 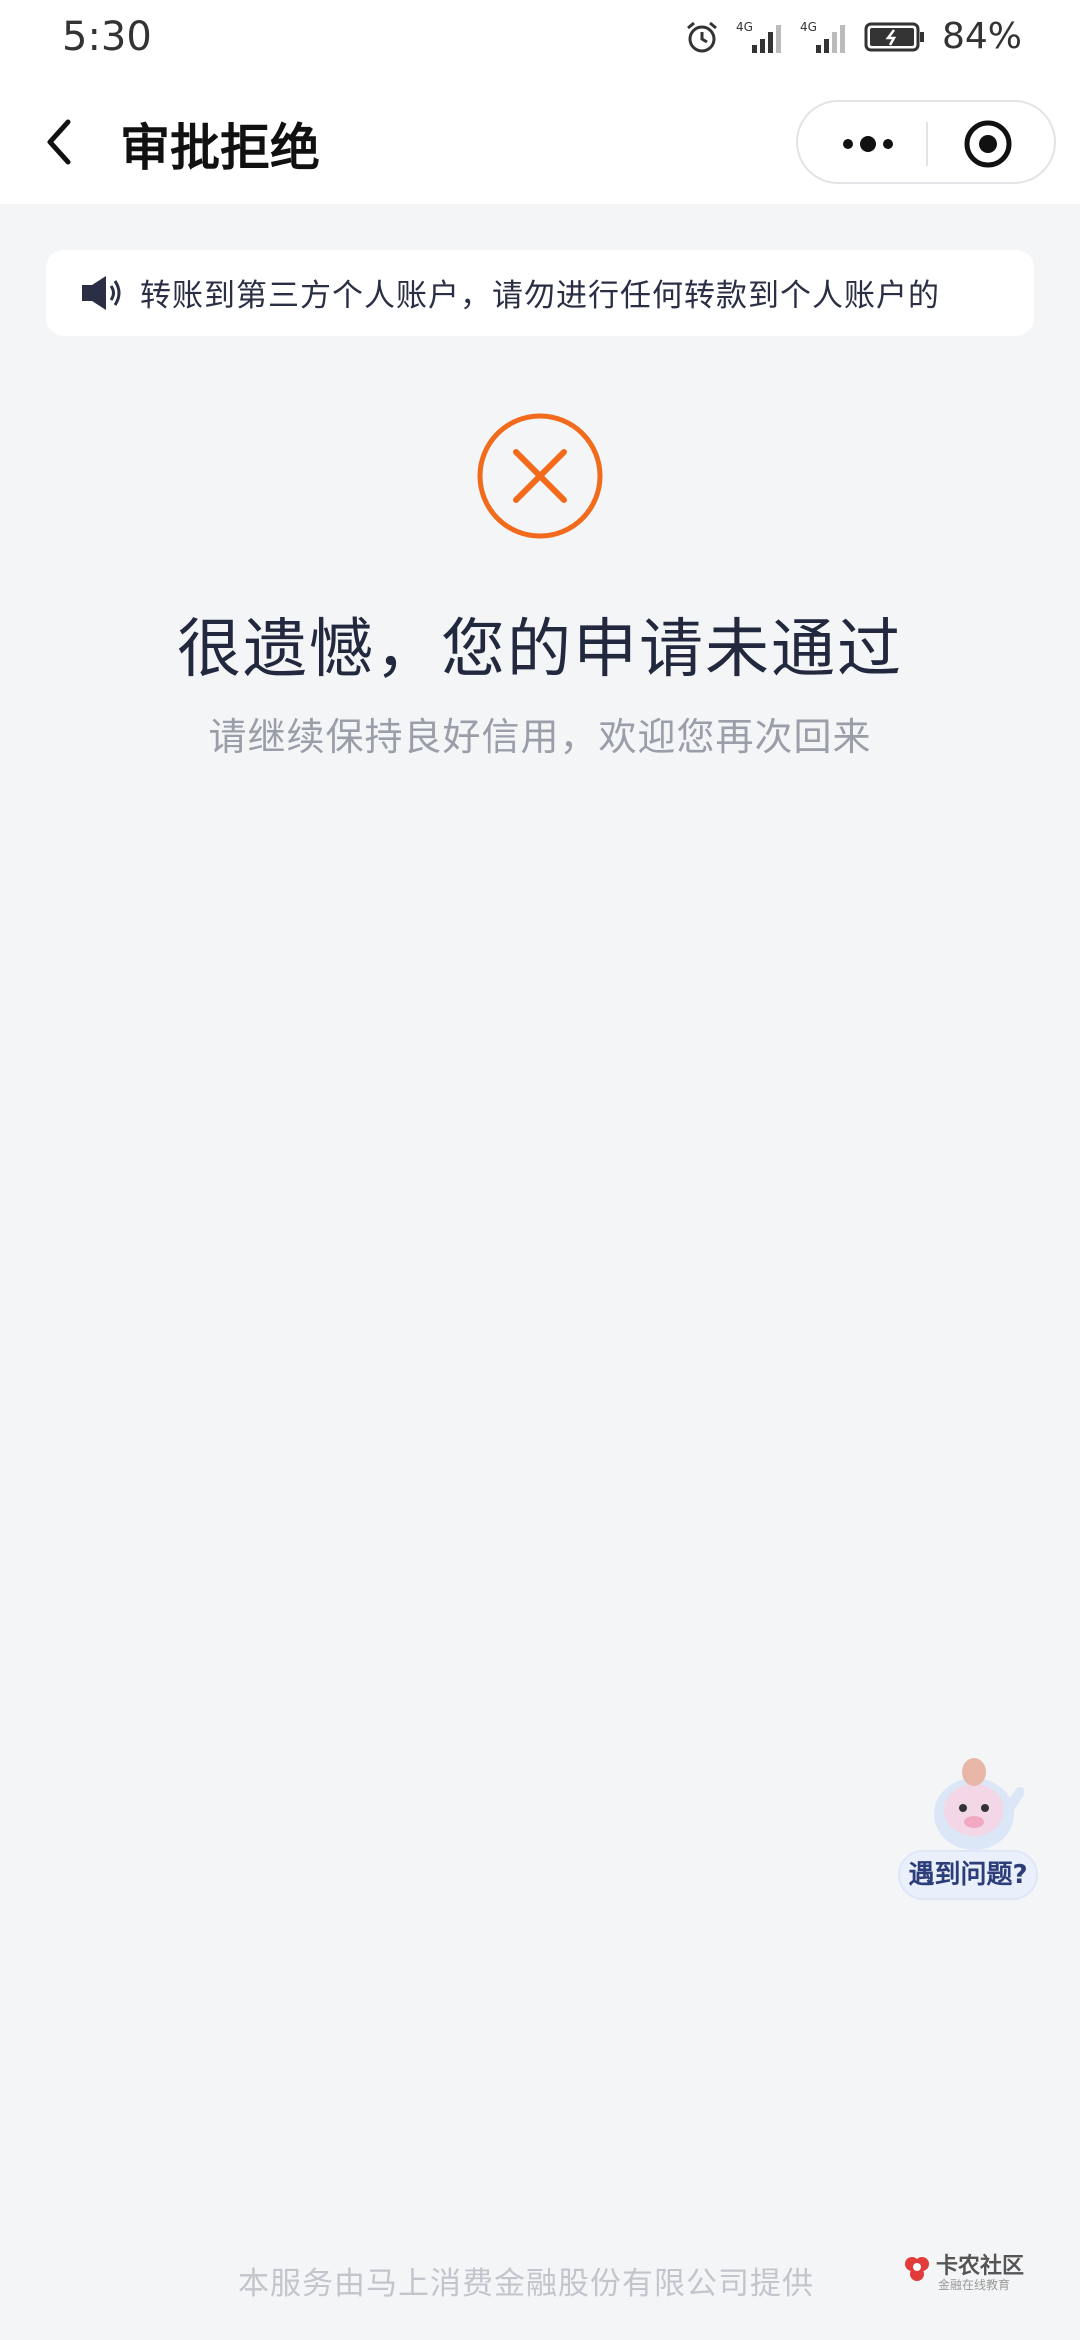 I want to click on close-circle-icon, so click(x=988, y=144).